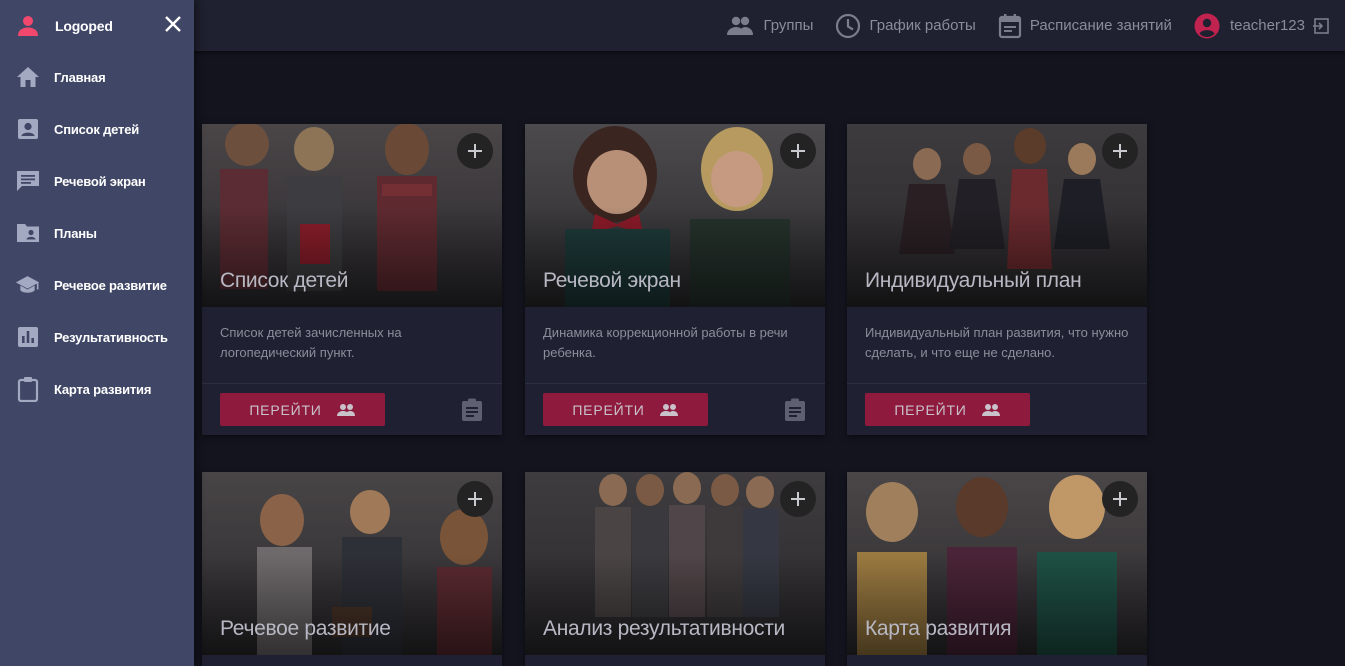 The image size is (1345, 666). What do you see at coordinates (28, 25) in the screenshot?
I see `person-icon` at bounding box center [28, 25].